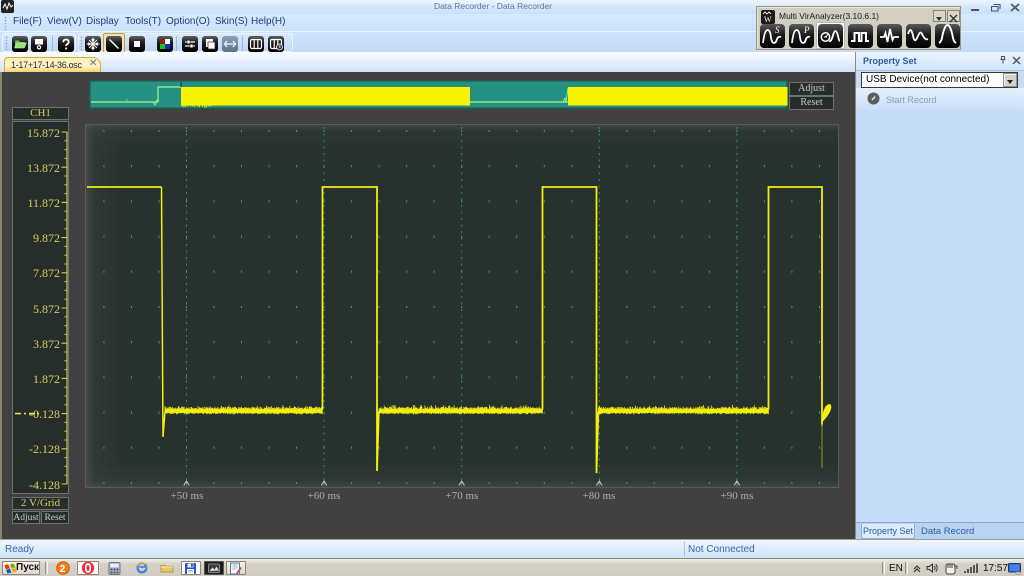  I want to click on svg-text: P, so click(806, 30).